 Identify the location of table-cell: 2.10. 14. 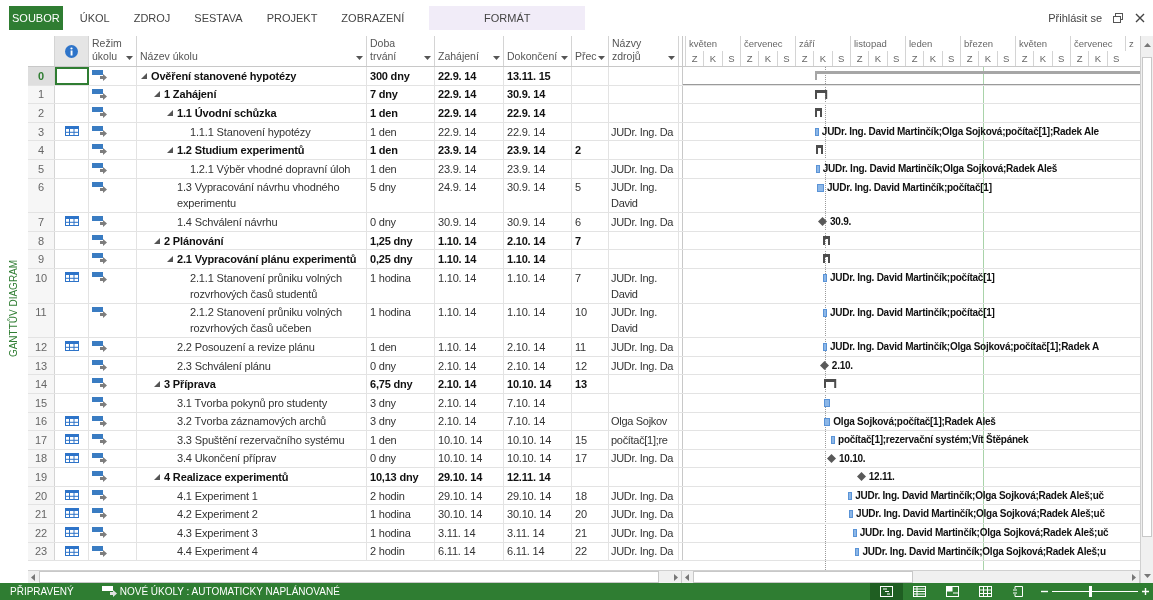
(526, 365).